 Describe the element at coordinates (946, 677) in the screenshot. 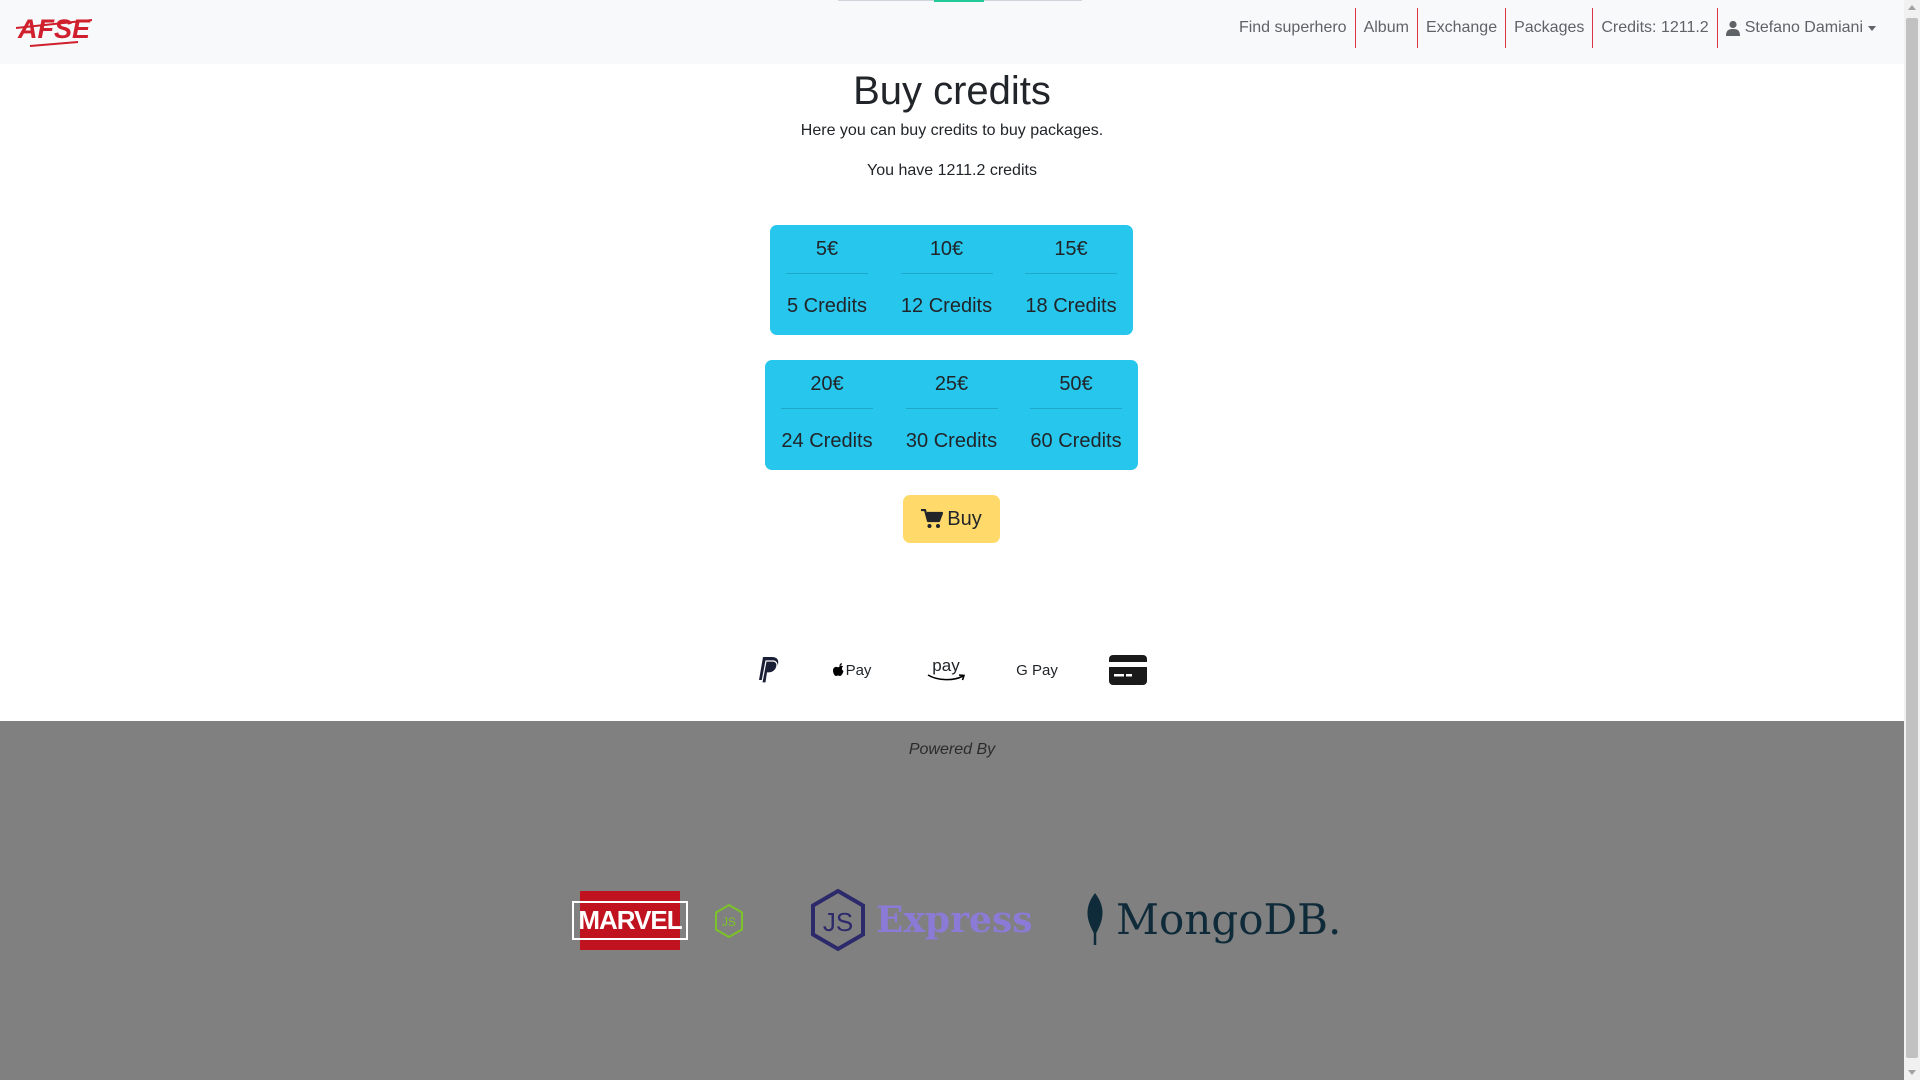

I see `amazon-icon` at that location.